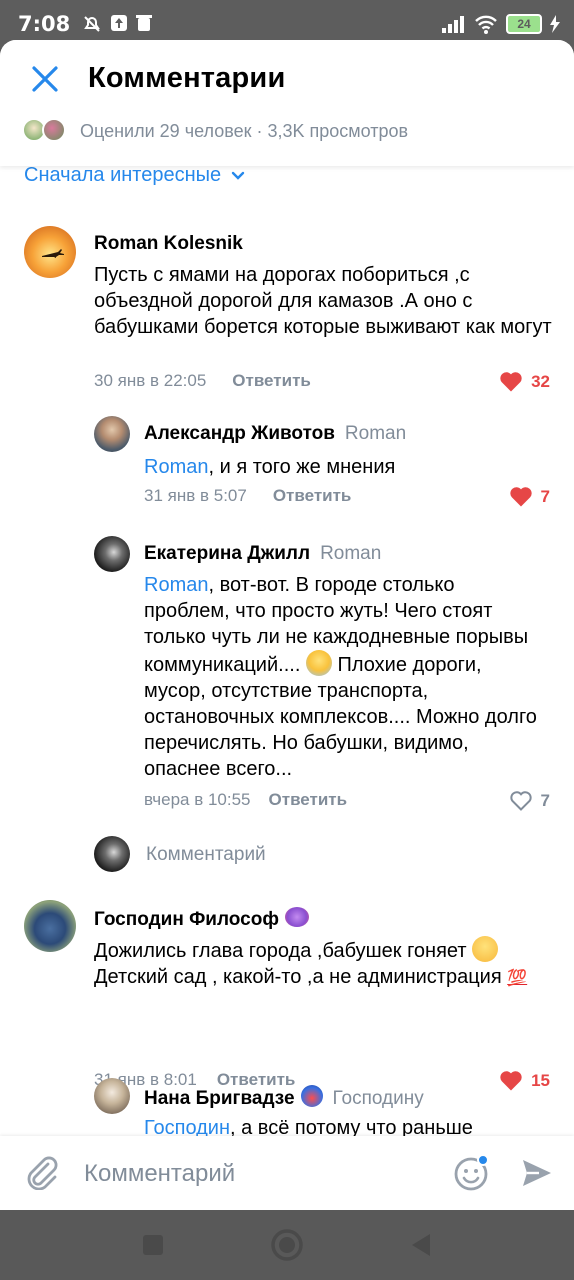  I want to click on author-name: Екатерина Джилл, so click(227, 553).